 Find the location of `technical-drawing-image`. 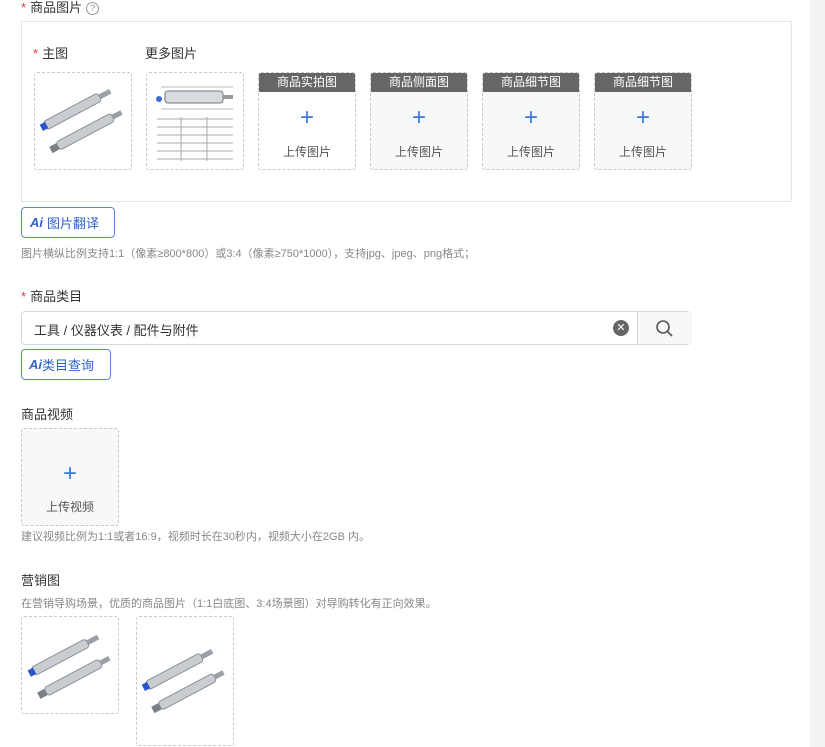

technical-drawing-image is located at coordinates (195, 121).